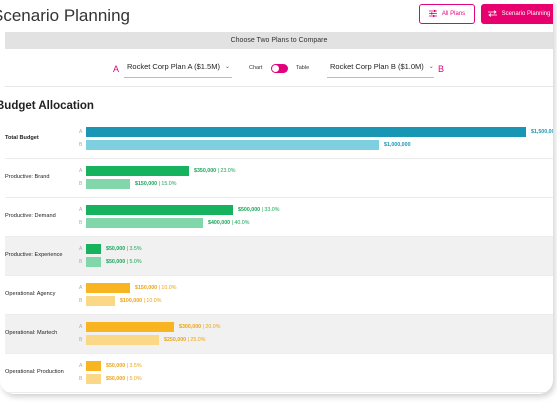  Describe the element at coordinates (47, 106) in the screenshot. I see `section-title: Budget Allocation` at that location.